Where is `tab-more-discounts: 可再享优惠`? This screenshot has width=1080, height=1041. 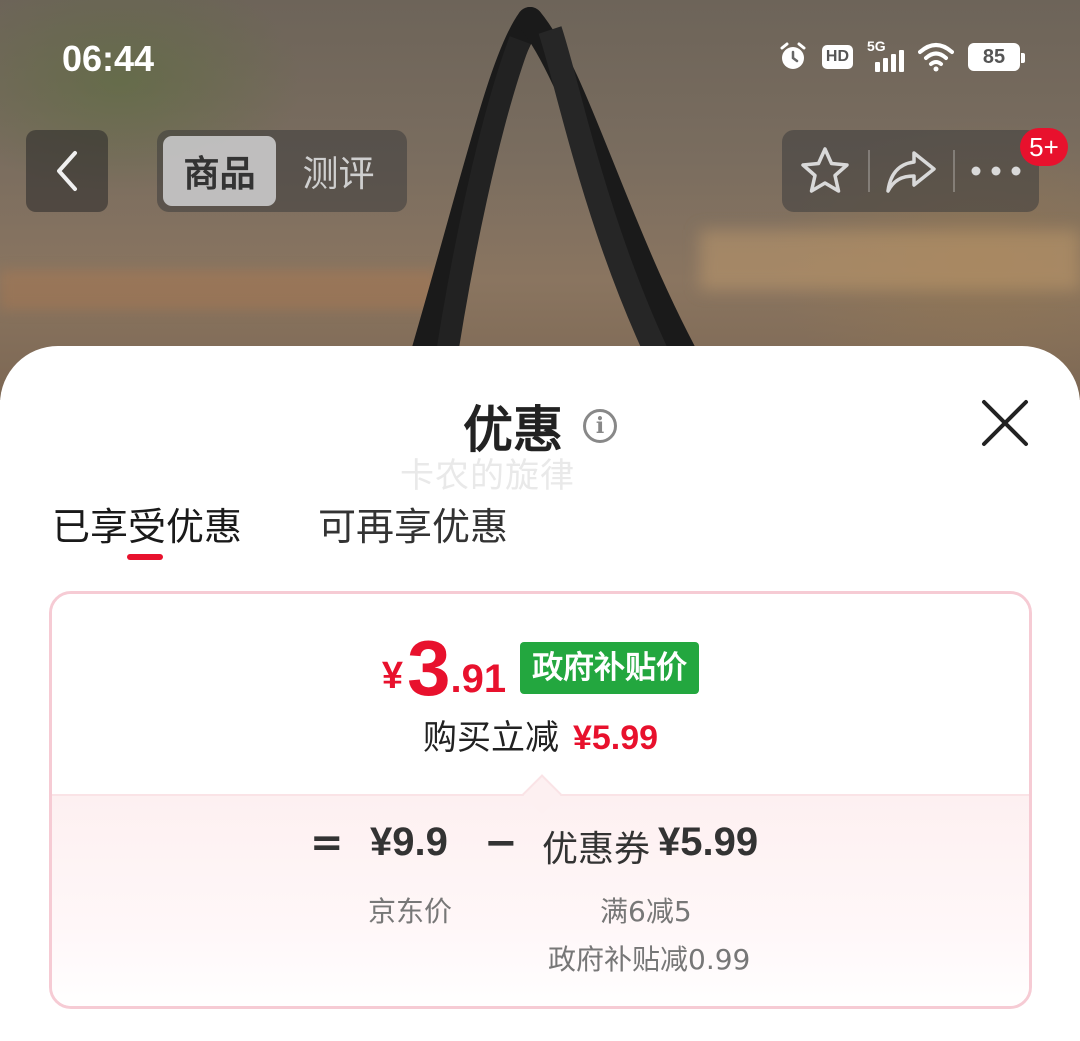
tab-more-discounts: 可再享优惠 is located at coordinates (413, 528).